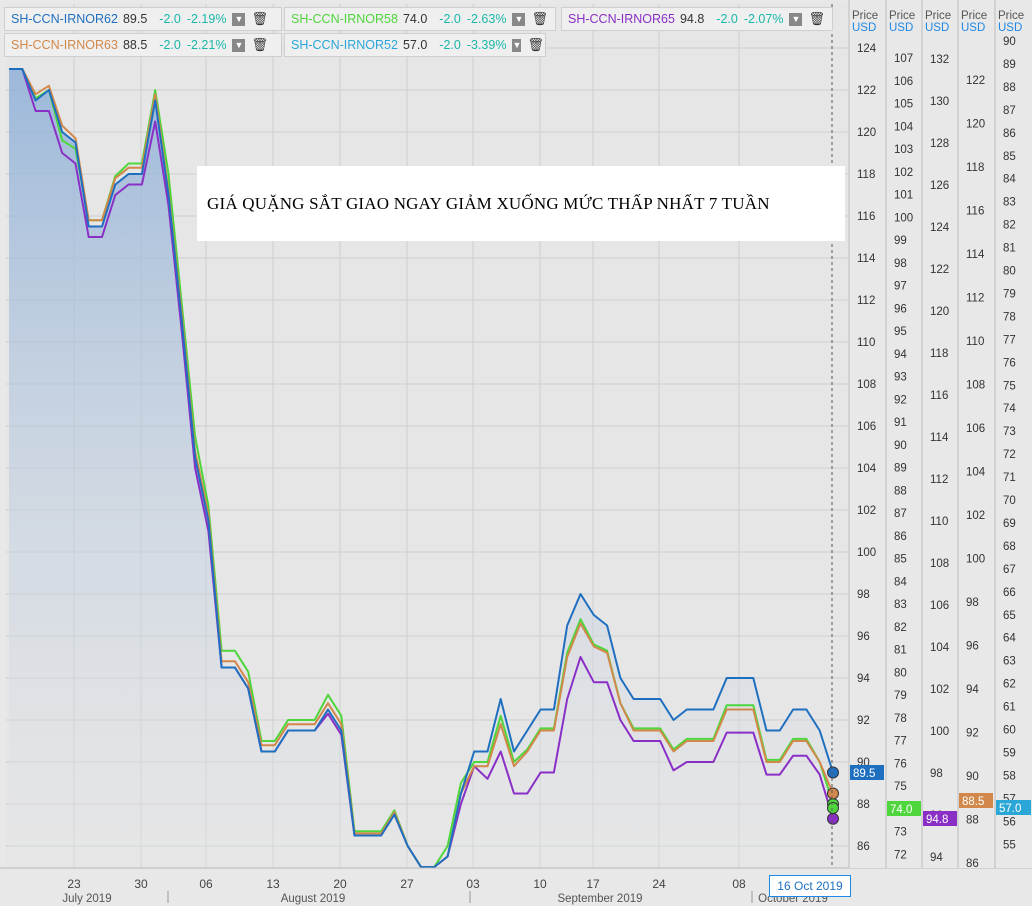 This screenshot has height=906, width=1032. What do you see at coordinates (697, 19) in the screenshot?
I see `legend-item-irnor65: SH-CCN-IRNOR65 94.8 -2.0 -2.07% ▼ 🗑` at bounding box center [697, 19].